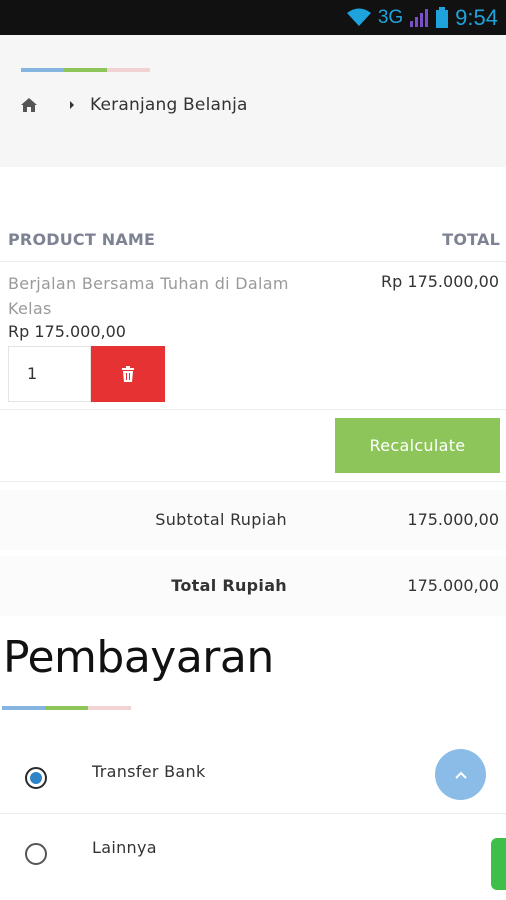 This screenshot has height=900, width=506. I want to click on product-price: Rp 175.000,00, so click(67, 331).